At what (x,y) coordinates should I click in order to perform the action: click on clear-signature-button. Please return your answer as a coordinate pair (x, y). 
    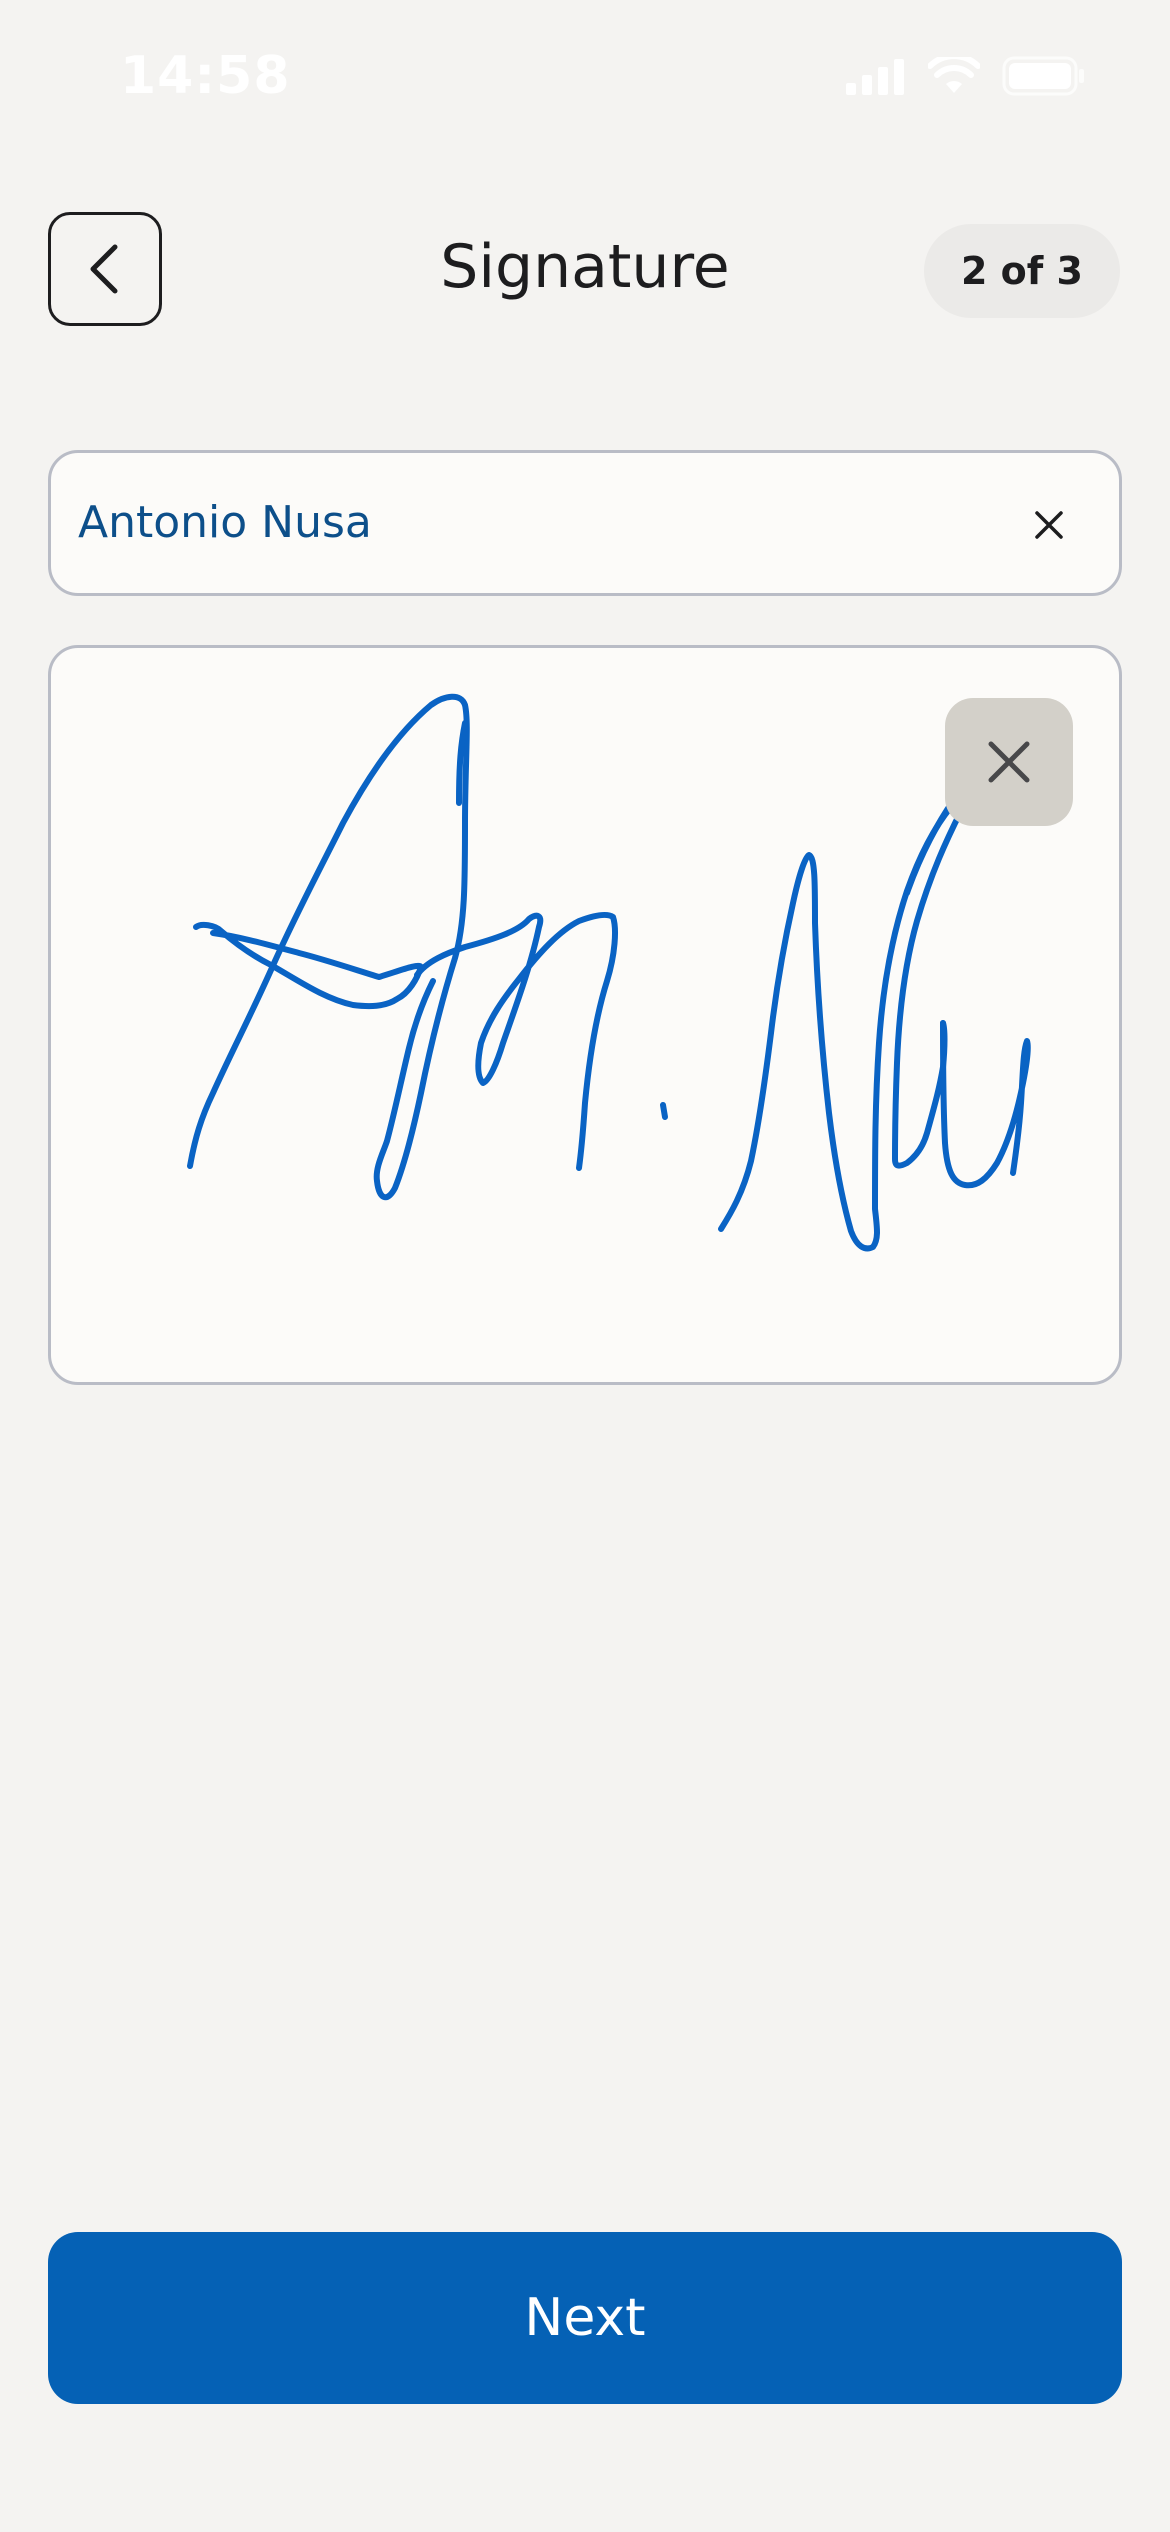
    Looking at the image, I should click on (1009, 762).